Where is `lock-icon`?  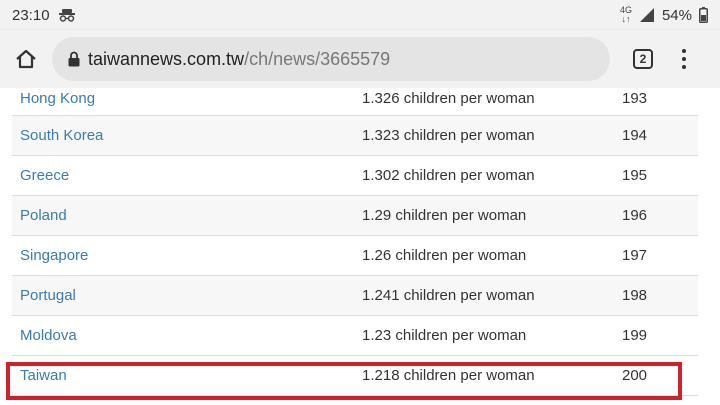 lock-icon is located at coordinates (74, 59).